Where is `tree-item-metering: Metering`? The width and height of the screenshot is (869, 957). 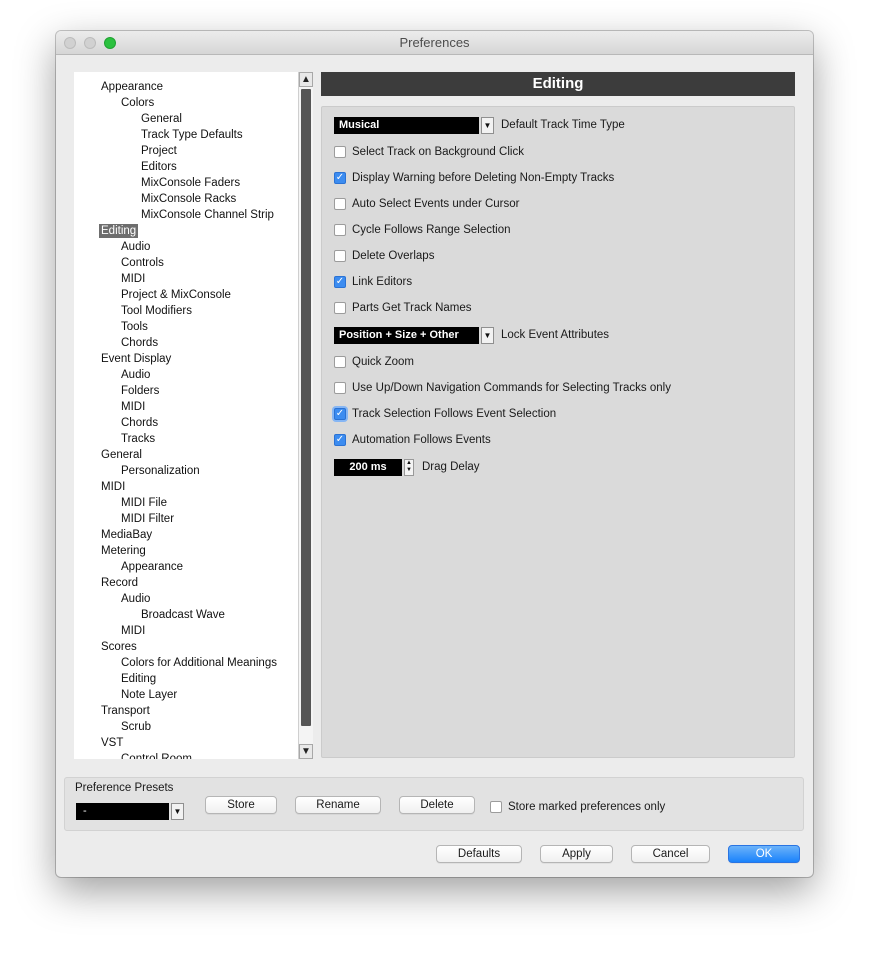 tree-item-metering: Metering is located at coordinates (123, 551).